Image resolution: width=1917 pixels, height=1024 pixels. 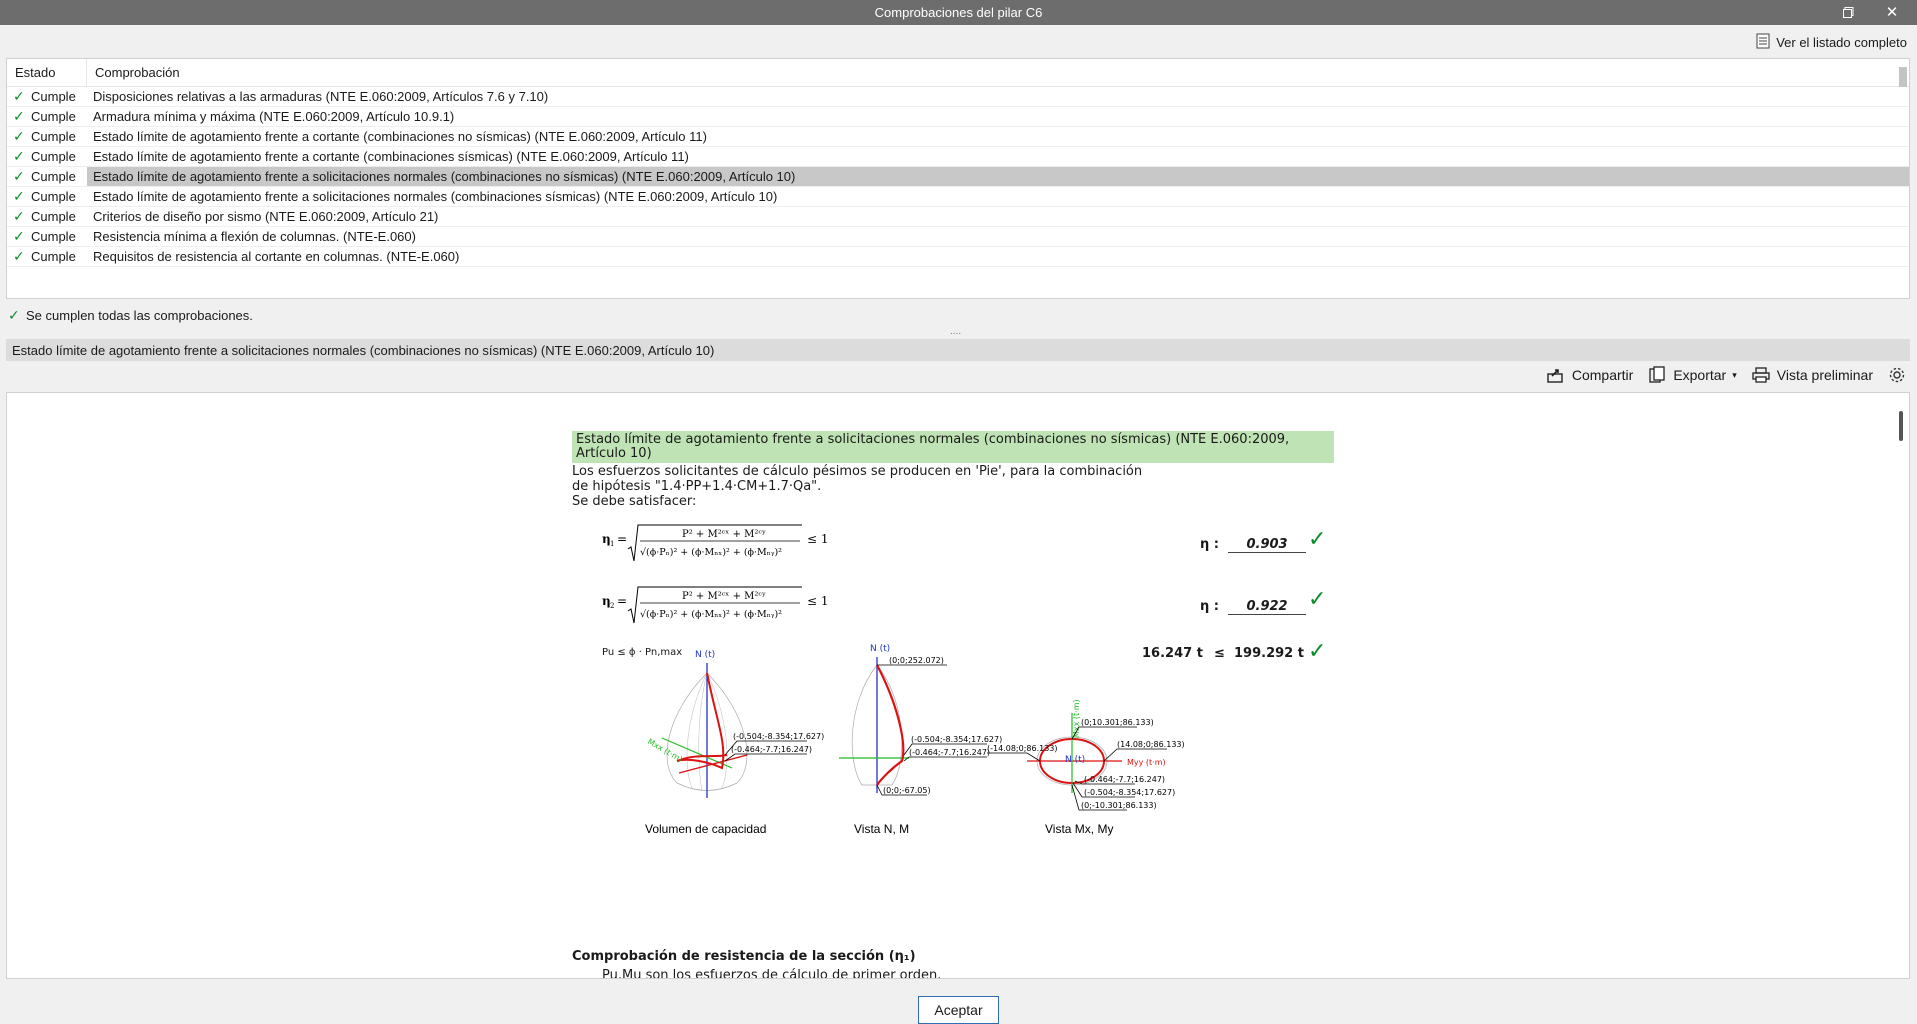 What do you see at coordinates (958, 1010) in the screenshot?
I see `accept-button: Aceptar` at bounding box center [958, 1010].